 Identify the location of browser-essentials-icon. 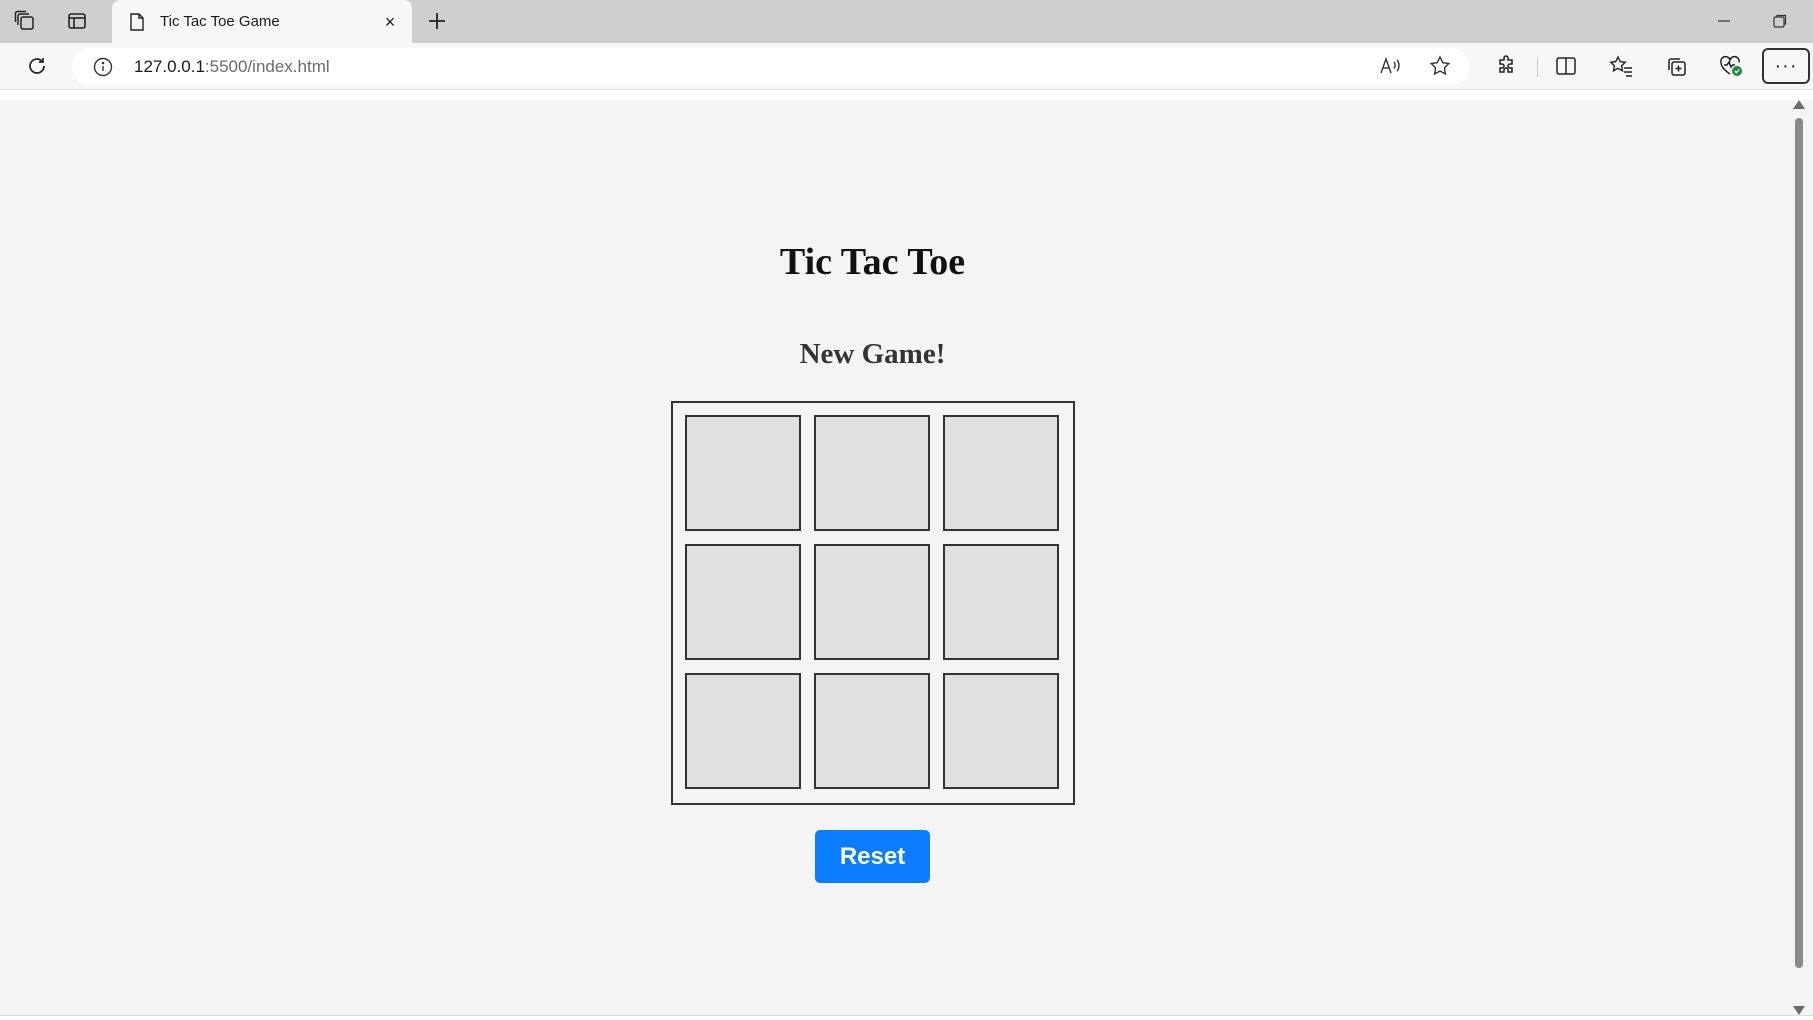
(1731, 66).